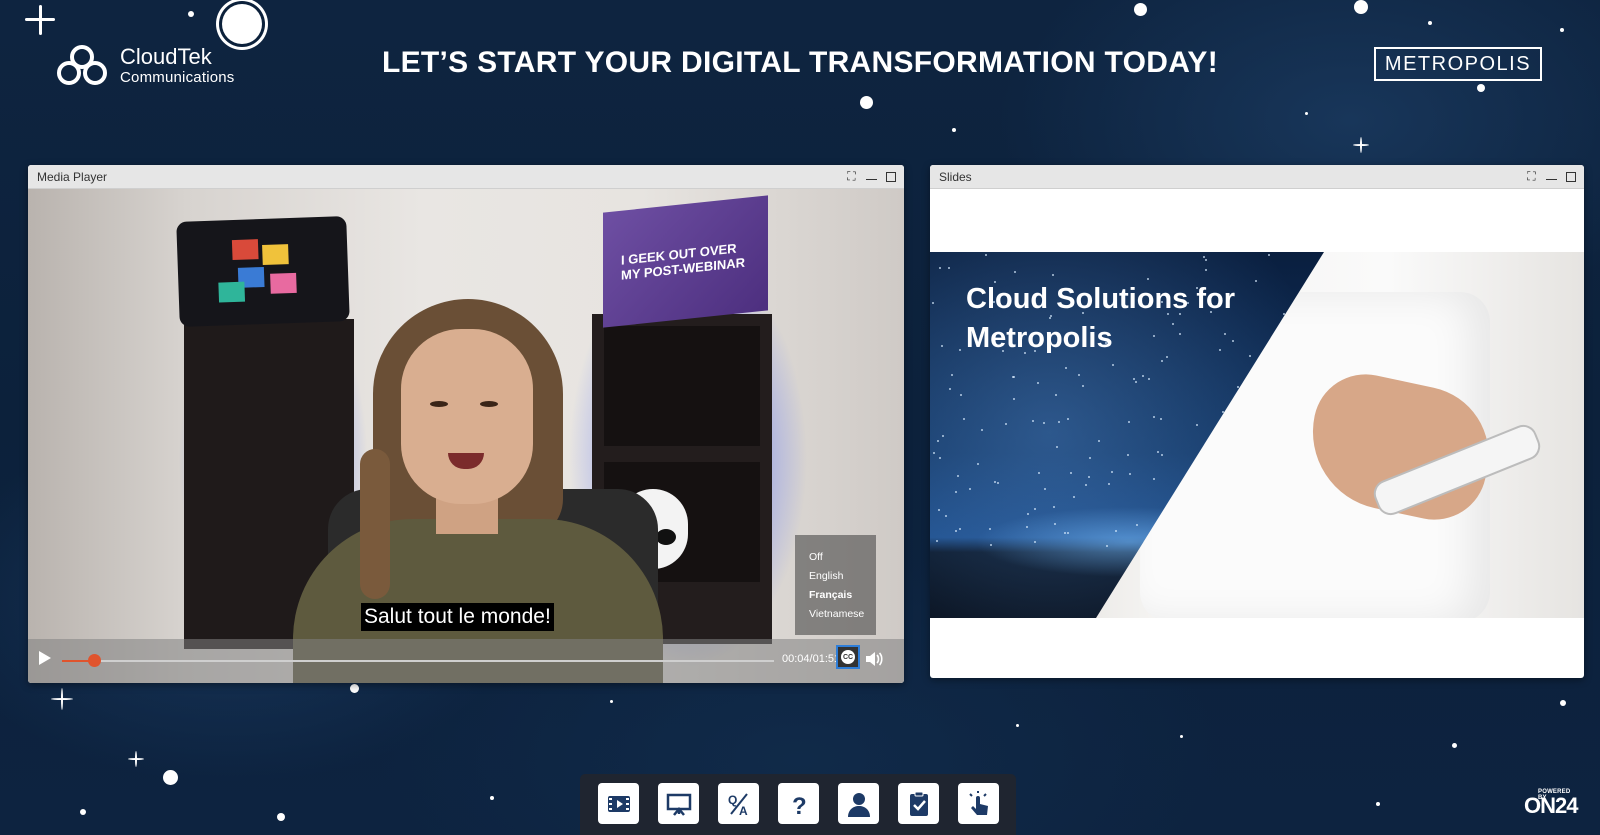  What do you see at coordinates (375, 524) in the screenshot?
I see `presenter-braid` at bounding box center [375, 524].